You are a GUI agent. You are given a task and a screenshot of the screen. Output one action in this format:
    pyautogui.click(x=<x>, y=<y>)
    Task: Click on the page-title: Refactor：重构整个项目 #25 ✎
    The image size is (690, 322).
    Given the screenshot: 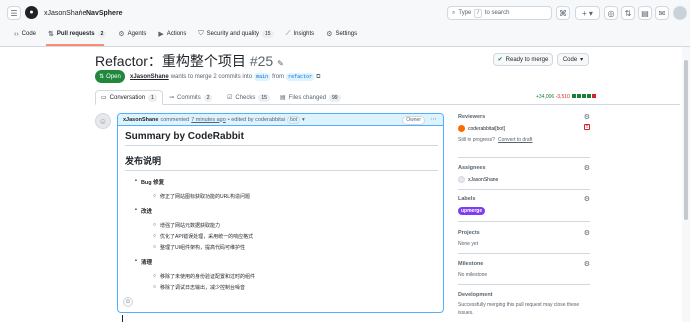 What is the action you would take?
    pyautogui.click(x=189, y=61)
    